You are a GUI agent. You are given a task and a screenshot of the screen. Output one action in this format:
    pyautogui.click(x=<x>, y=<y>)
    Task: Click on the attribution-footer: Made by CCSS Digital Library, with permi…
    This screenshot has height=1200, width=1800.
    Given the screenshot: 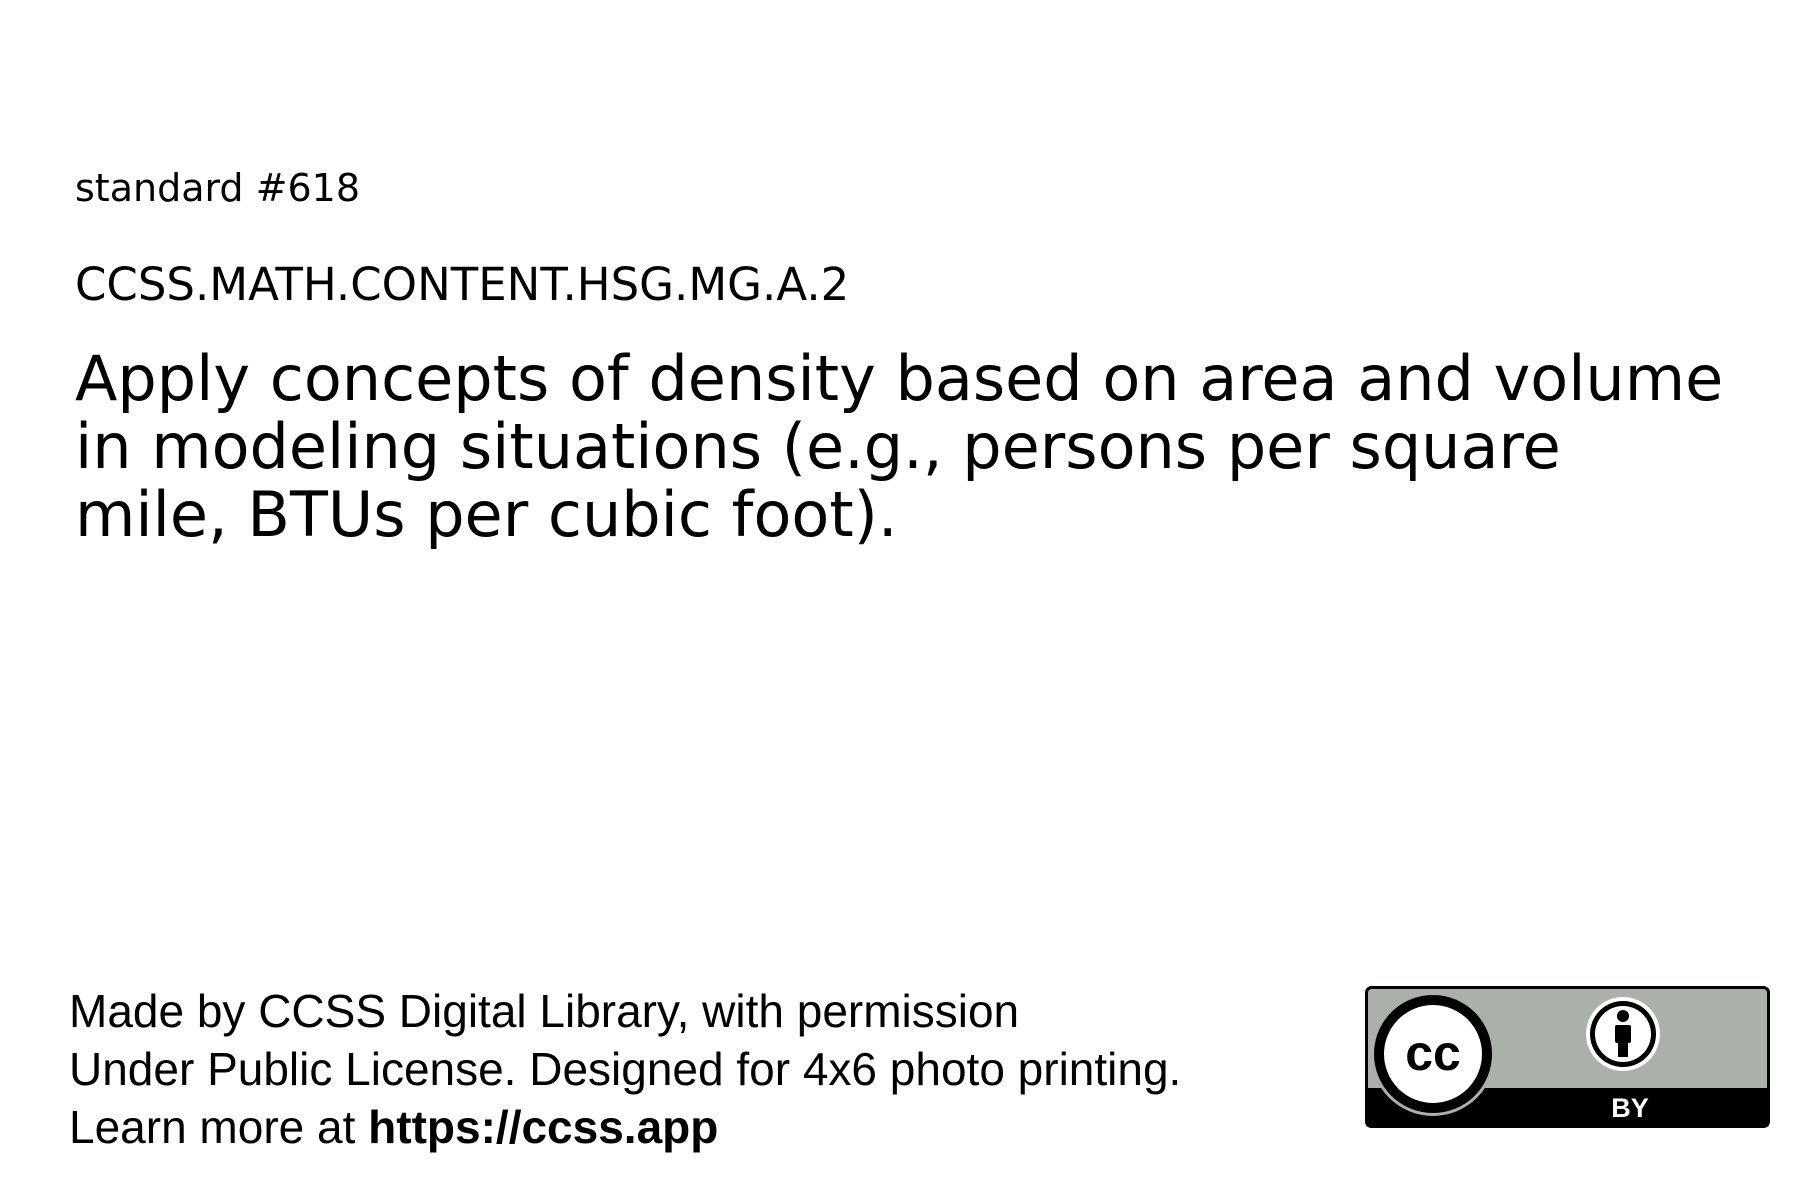 What is the action you would take?
    pyautogui.click(x=625, y=1069)
    